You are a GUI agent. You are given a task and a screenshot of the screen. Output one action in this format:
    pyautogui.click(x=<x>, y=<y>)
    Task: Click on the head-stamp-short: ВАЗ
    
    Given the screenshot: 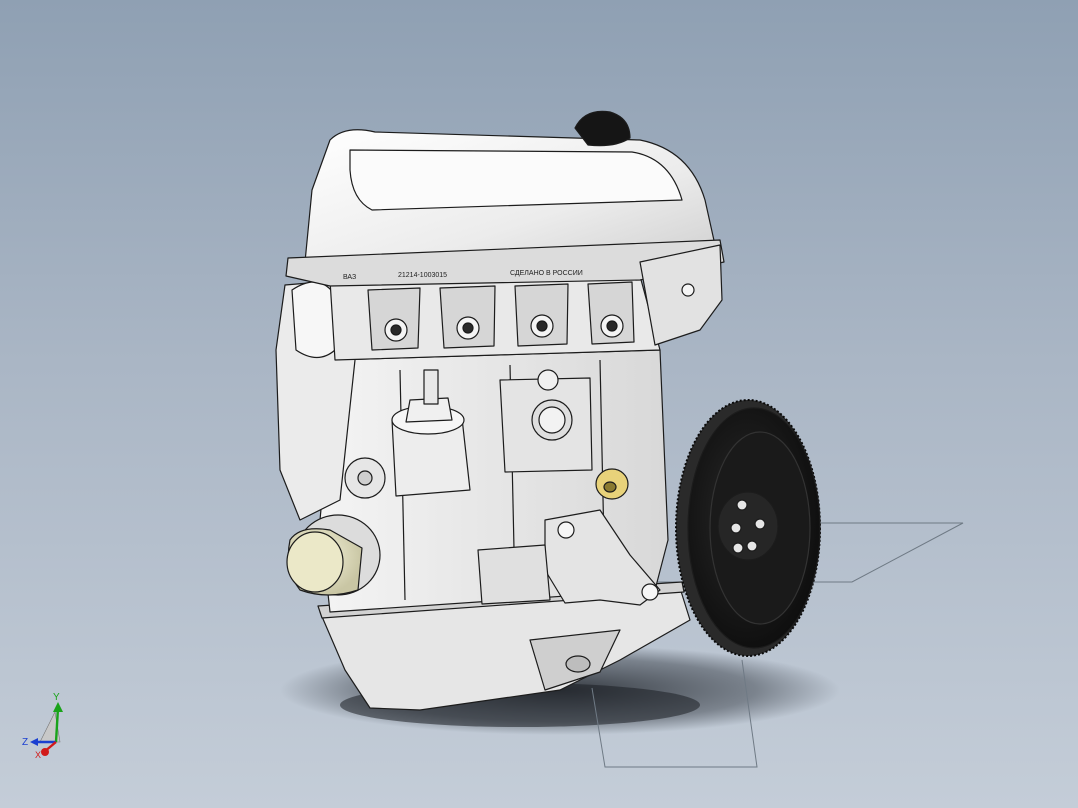 What is the action you would take?
    pyautogui.click(x=349, y=277)
    